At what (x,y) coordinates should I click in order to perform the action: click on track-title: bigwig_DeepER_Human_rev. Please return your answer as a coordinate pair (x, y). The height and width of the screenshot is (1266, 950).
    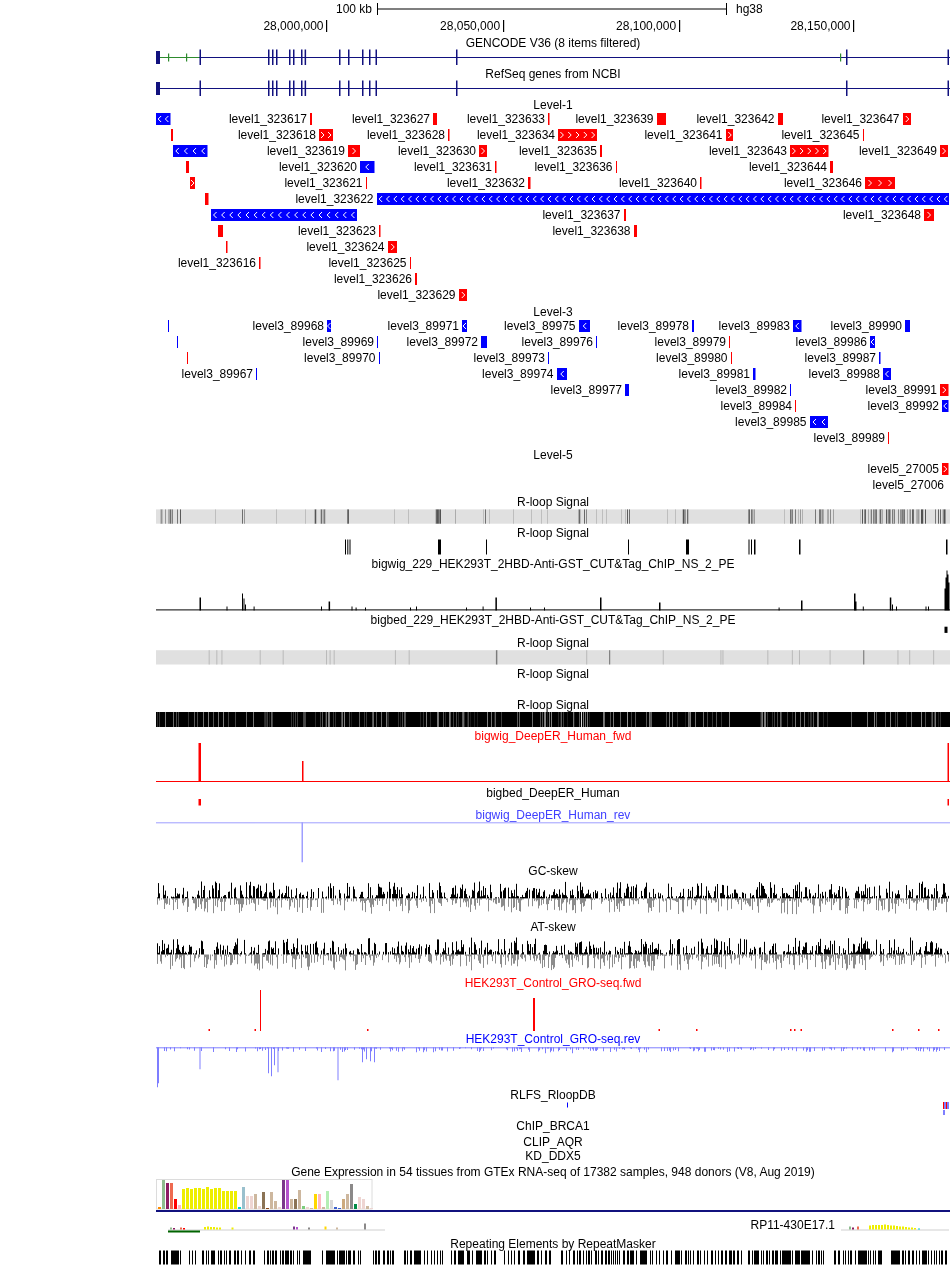
    Looking at the image, I should click on (553, 815).